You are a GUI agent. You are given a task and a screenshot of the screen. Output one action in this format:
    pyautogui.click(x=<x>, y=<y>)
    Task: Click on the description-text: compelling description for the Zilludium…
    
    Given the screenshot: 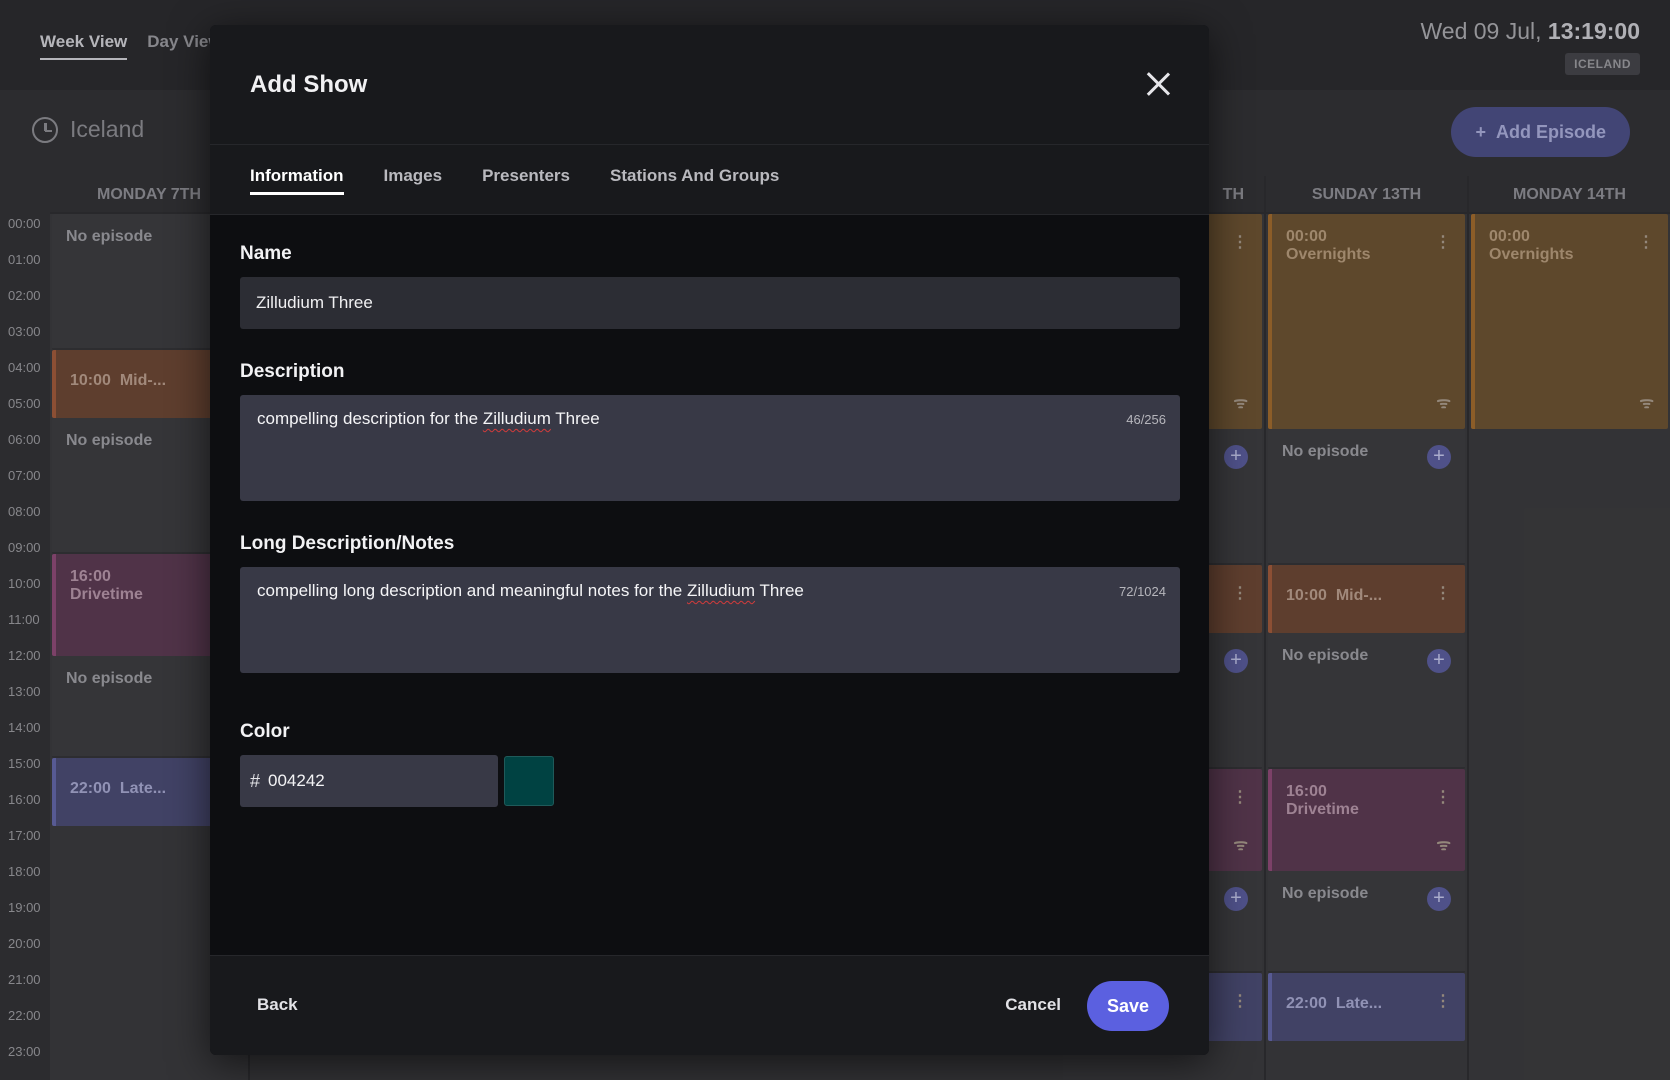 What is the action you would take?
    pyautogui.click(x=428, y=418)
    